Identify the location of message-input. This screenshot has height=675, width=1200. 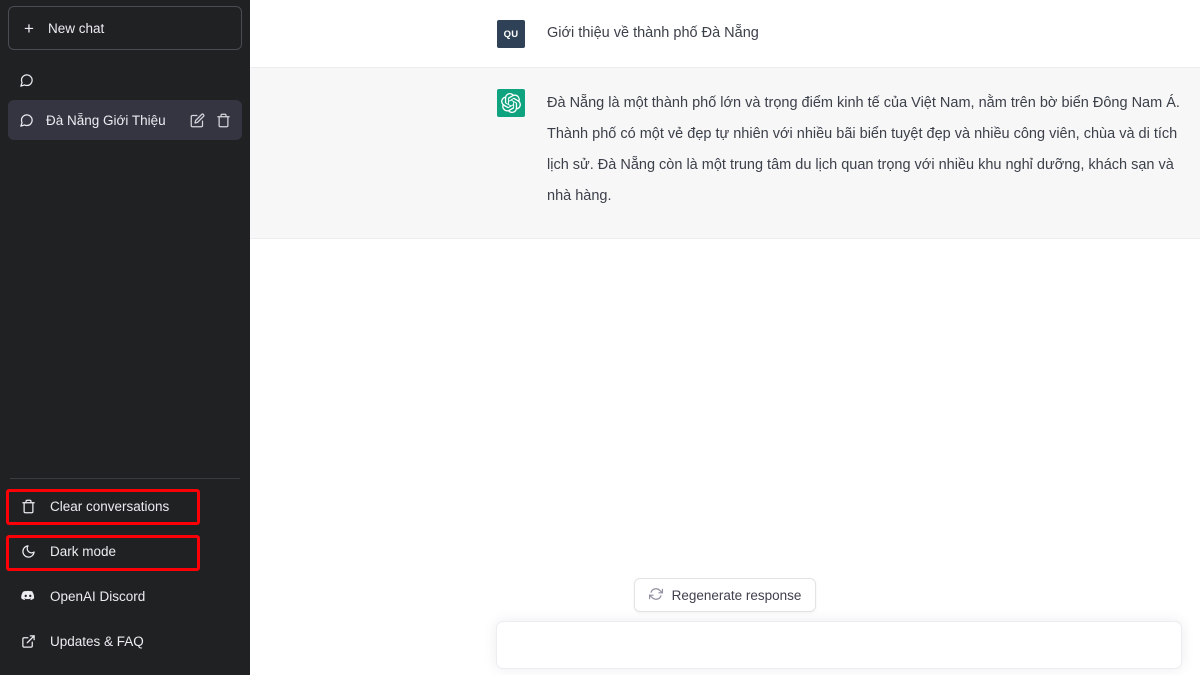
(839, 645).